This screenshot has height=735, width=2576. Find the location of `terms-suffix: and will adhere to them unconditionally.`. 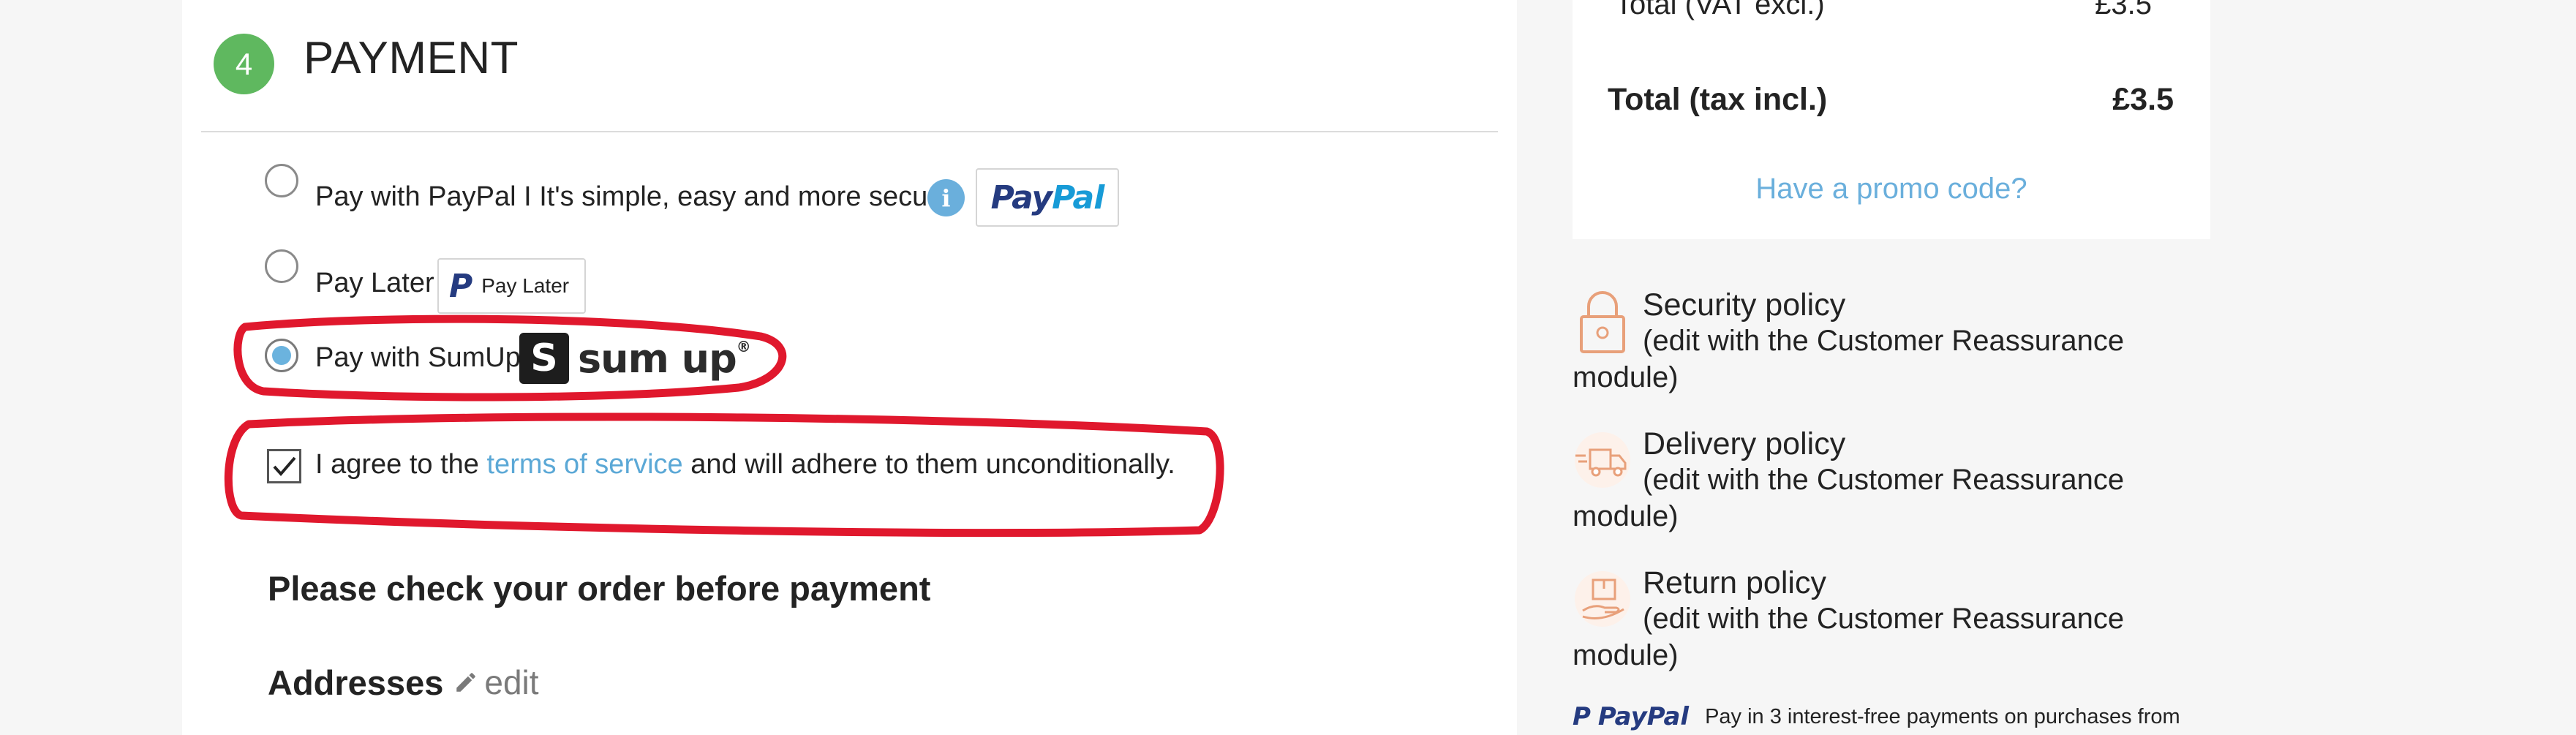

terms-suffix: and will adhere to them unconditionally. is located at coordinates (932, 464).